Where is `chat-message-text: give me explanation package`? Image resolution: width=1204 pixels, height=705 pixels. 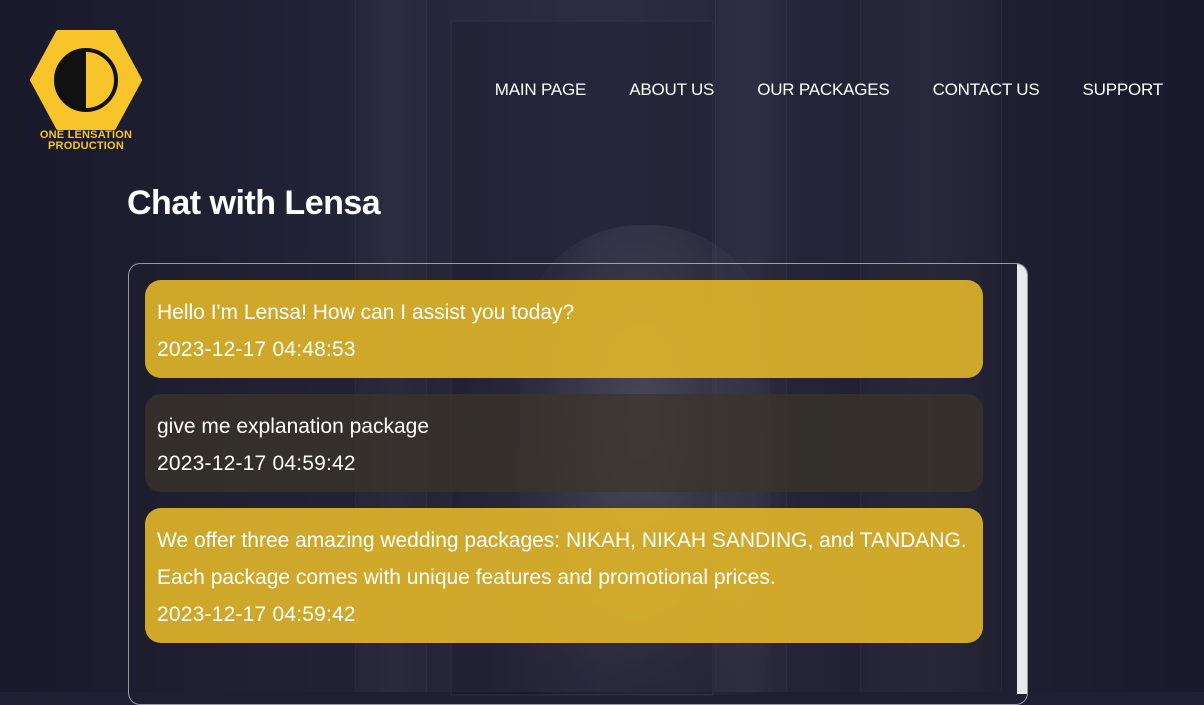
chat-message-text: give me explanation package is located at coordinates (293, 426).